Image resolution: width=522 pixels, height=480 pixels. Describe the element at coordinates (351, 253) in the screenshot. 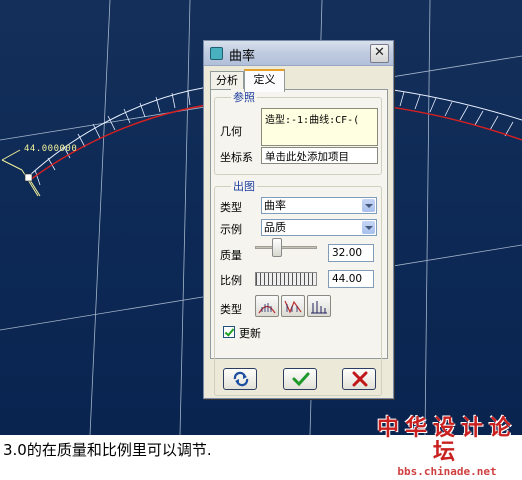

I see `quality-input: 32.00` at that location.